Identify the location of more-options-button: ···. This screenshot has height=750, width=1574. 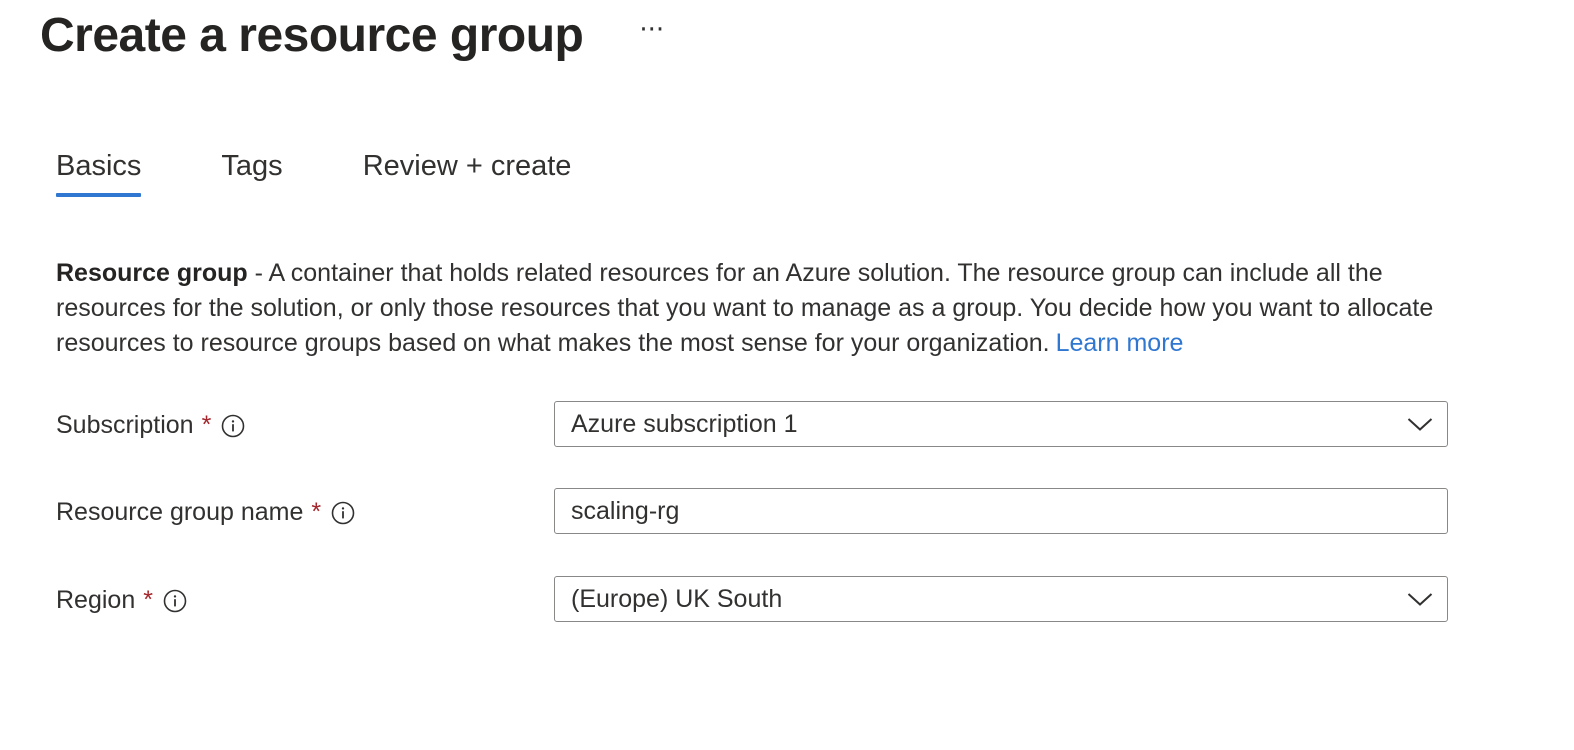
(651, 30).